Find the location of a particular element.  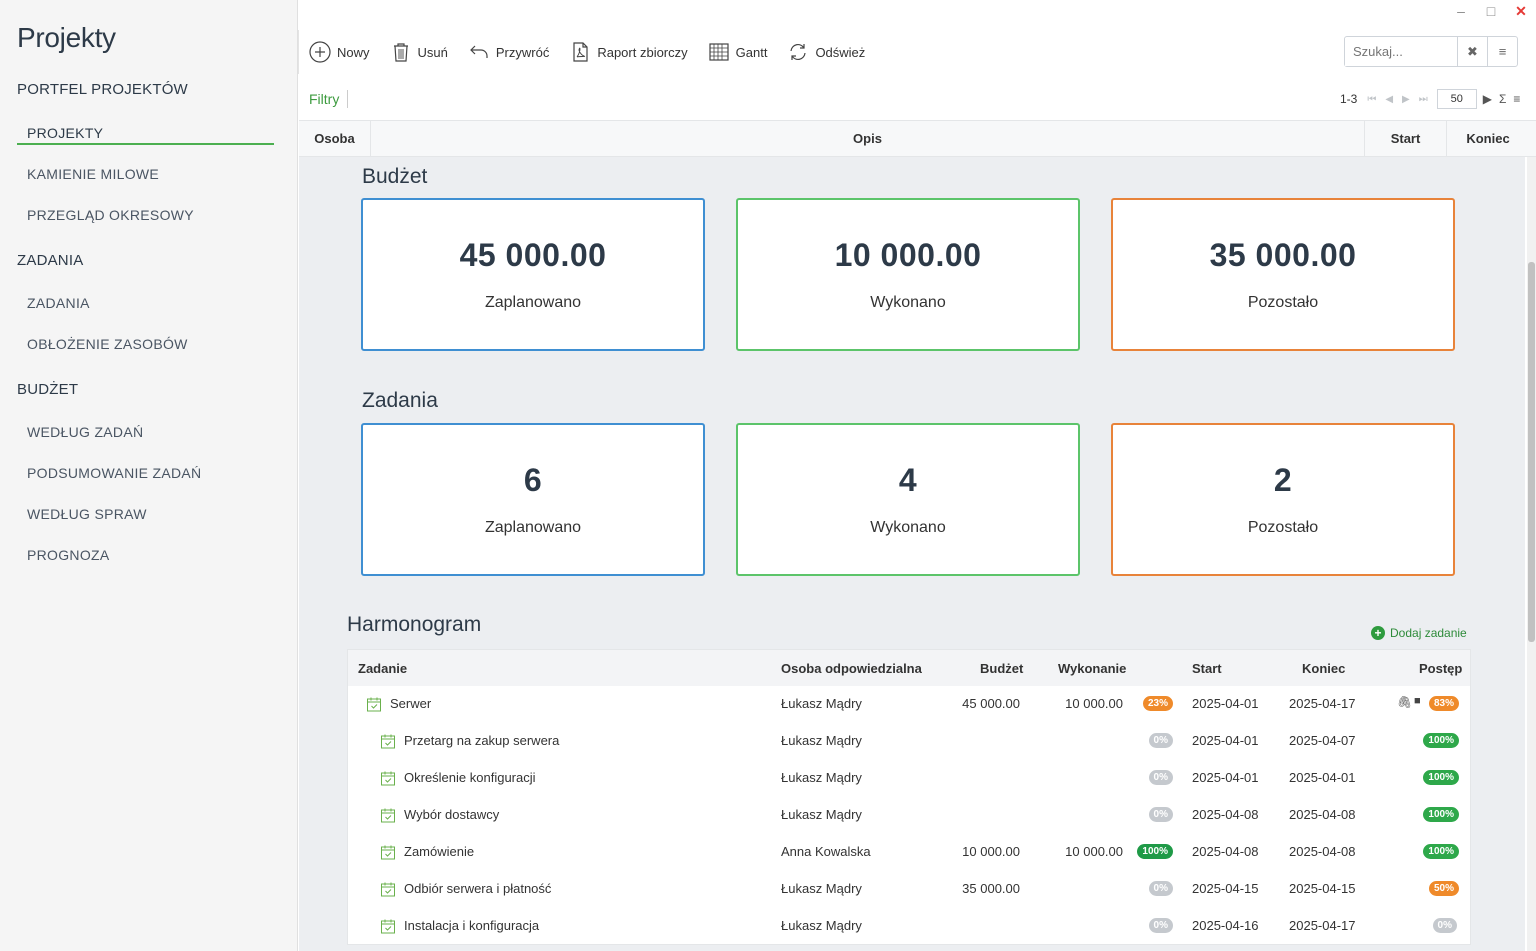

minimize-icon: – is located at coordinates (1461, 11).